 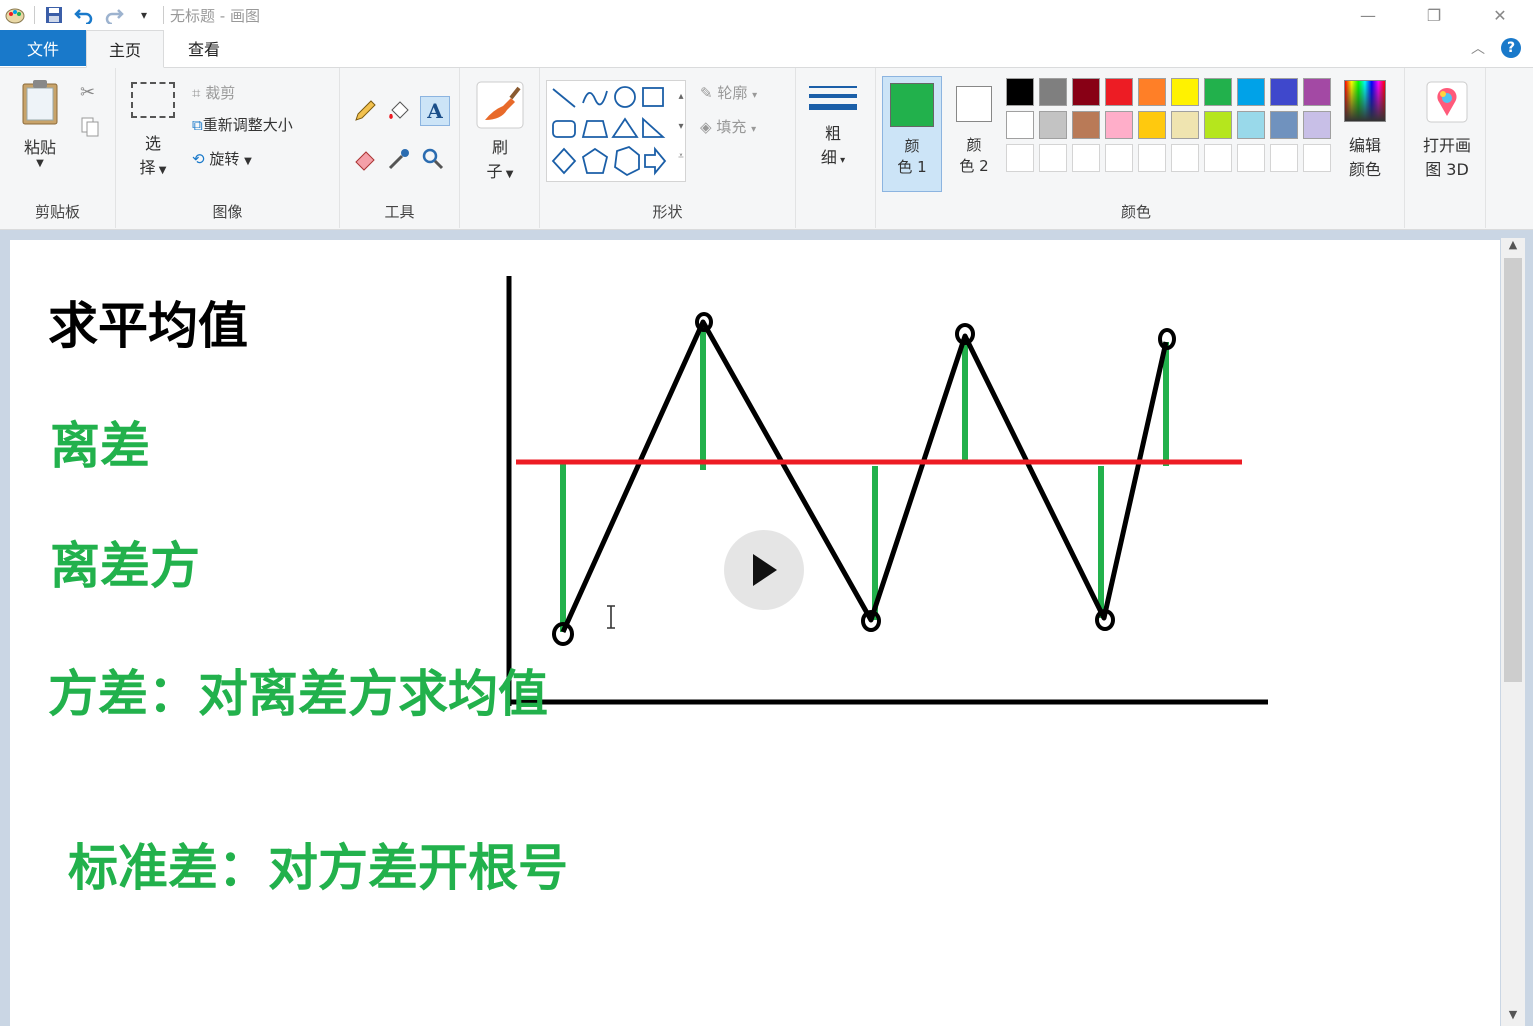 I want to click on customize-qat-icon: ▾, so click(x=144, y=15).